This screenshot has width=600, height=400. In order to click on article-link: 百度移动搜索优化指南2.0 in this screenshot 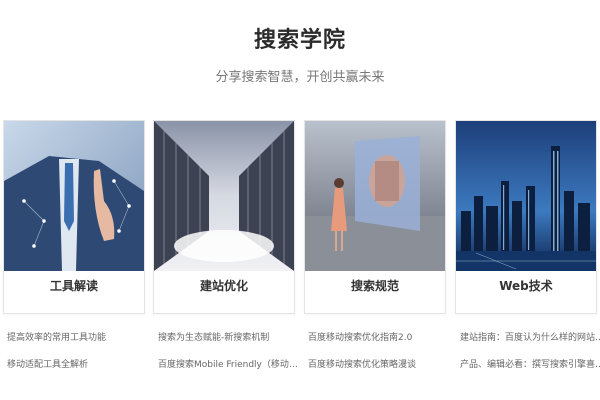, I will do `click(381, 338)`.